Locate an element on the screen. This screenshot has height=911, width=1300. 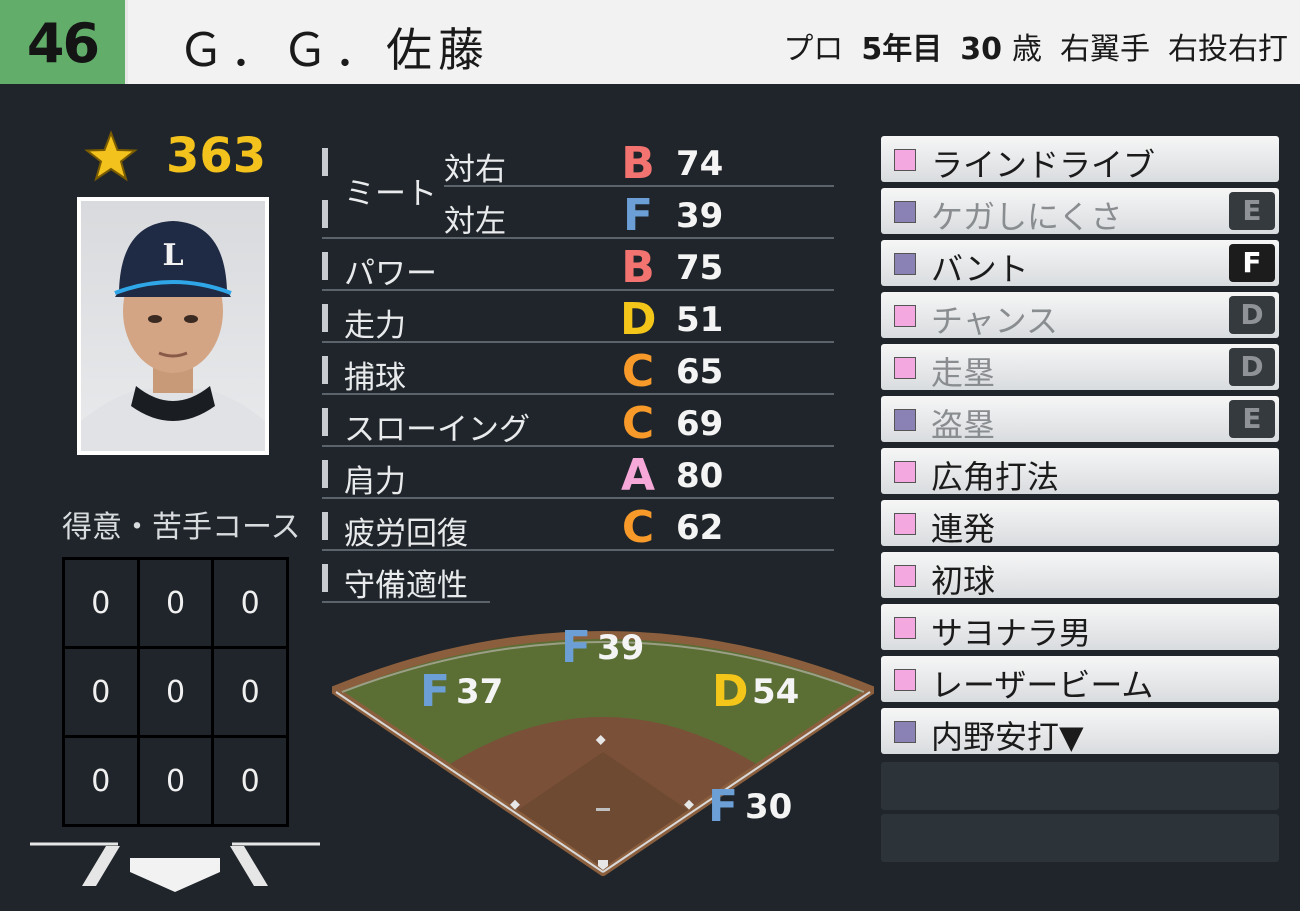
skill-label: ラインドライブ is located at coordinates (1043, 165).